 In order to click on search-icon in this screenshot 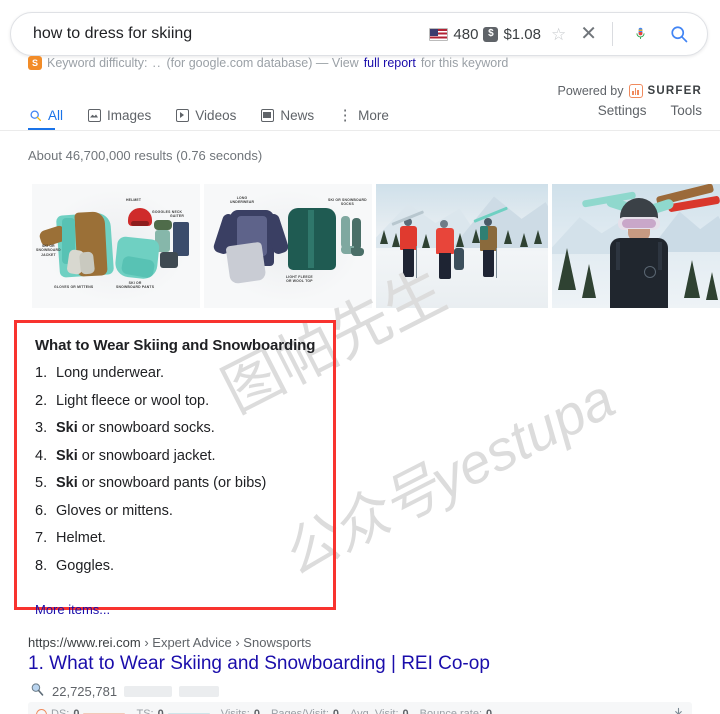, I will do `click(676, 34)`.